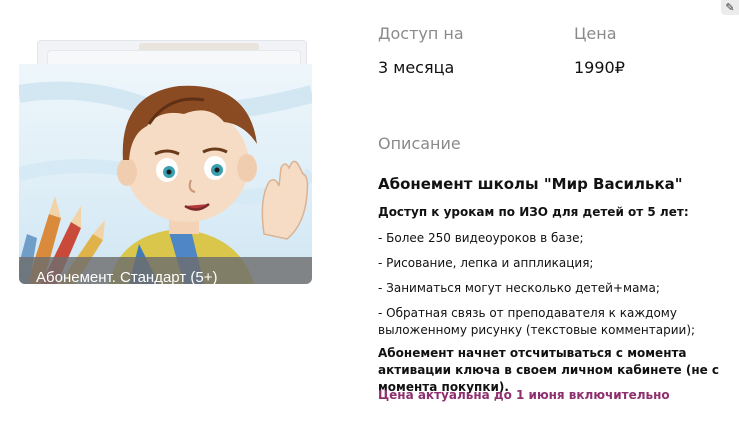 This screenshot has height=435, width=739. Describe the element at coordinates (481, 238) in the screenshot. I see `description-item: - Более 250 видеоуроков в базе;` at that location.